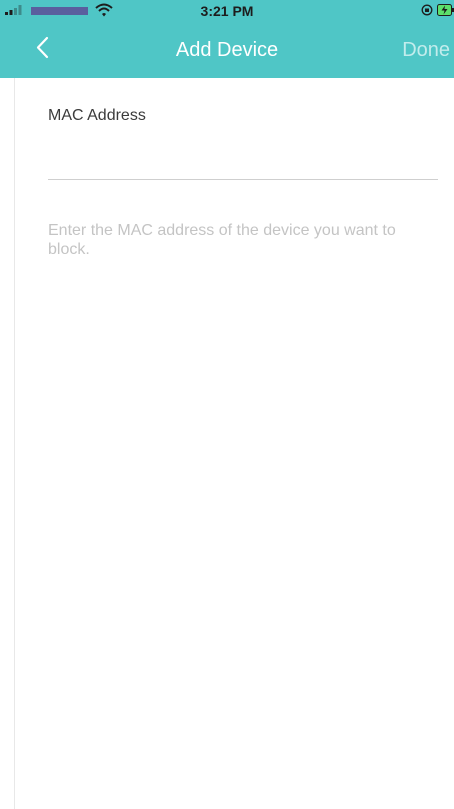 The image size is (454, 809). I want to click on status-bar: 3:21 PM, so click(227, 10).